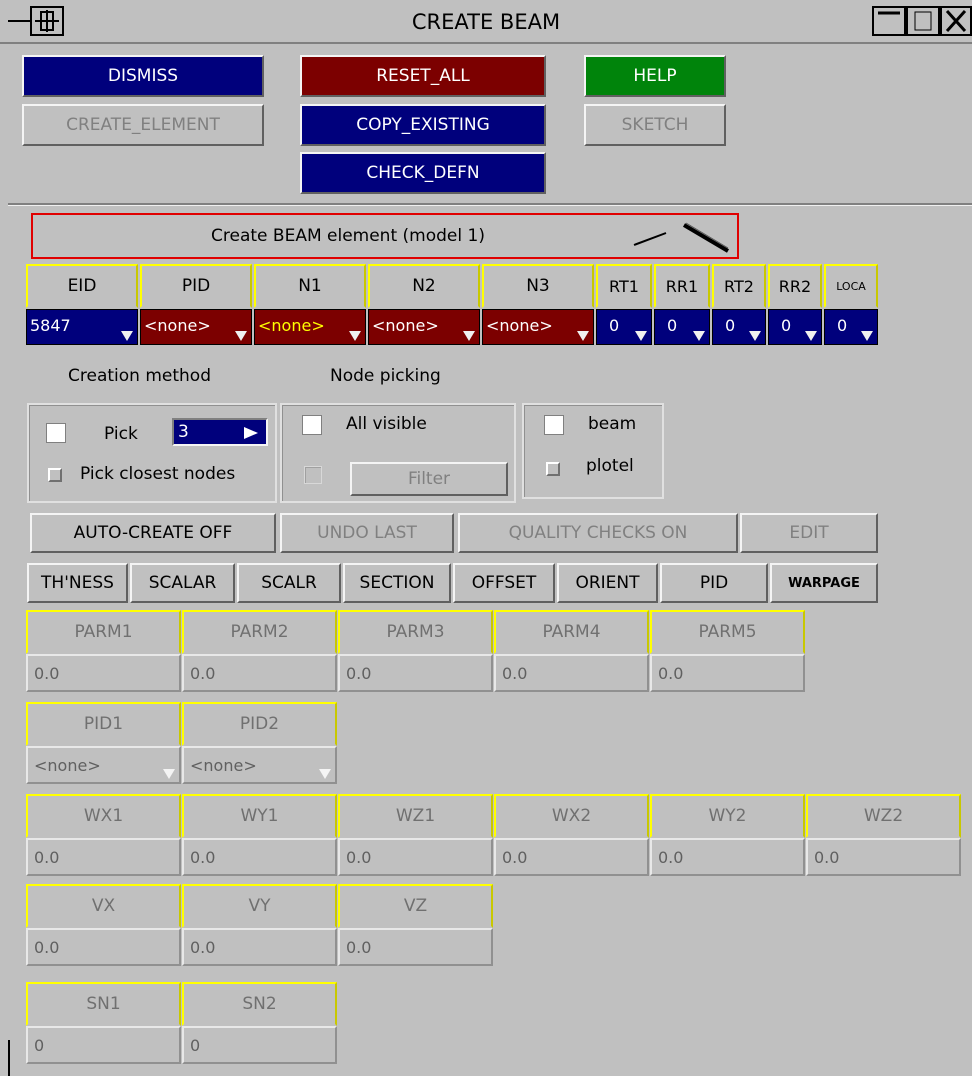  I want to click on edit-button: EDIT, so click(809, 533).